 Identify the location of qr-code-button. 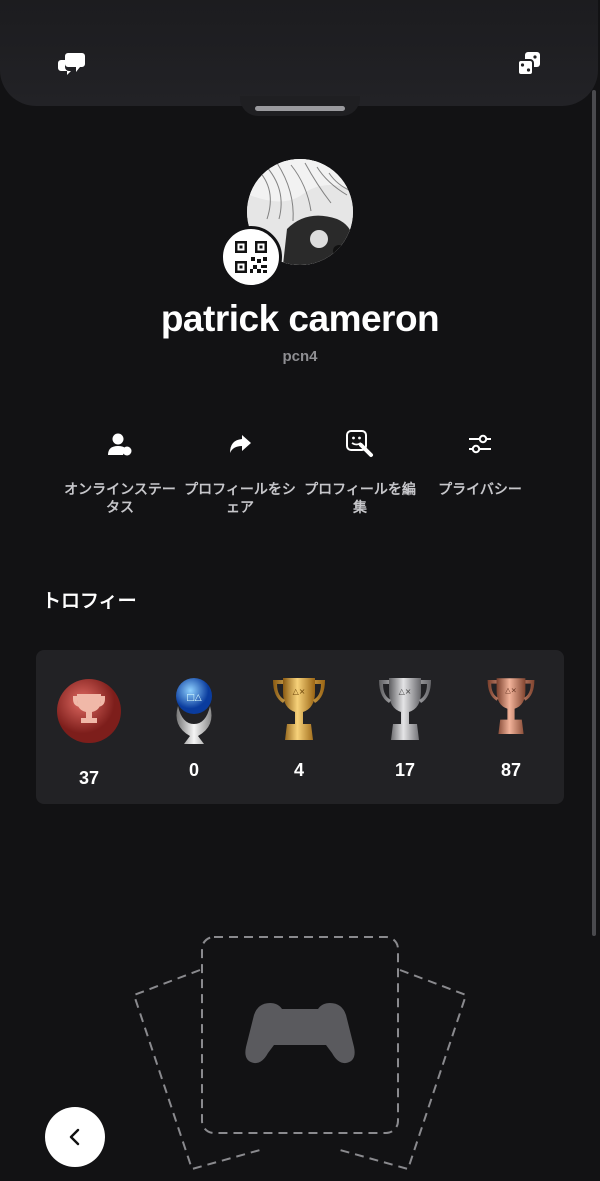
(251, 257).